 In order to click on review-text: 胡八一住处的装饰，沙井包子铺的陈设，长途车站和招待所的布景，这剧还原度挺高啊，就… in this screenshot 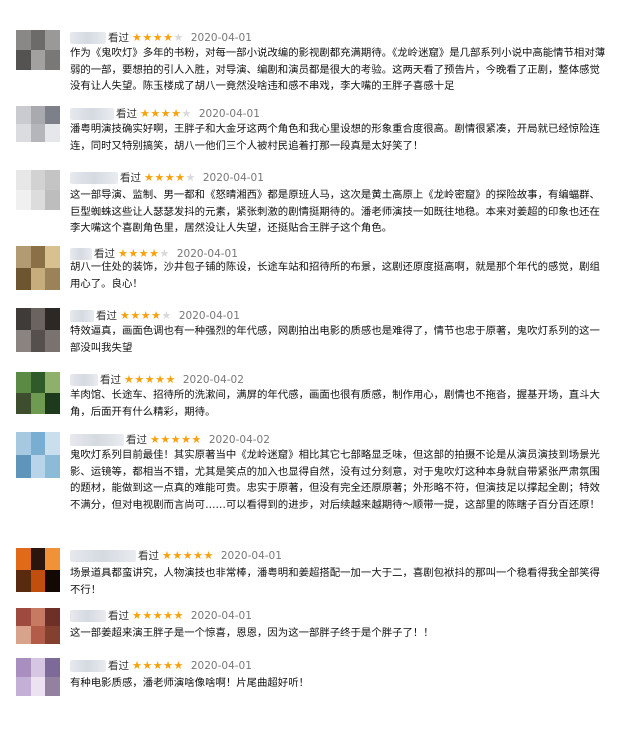, I will do `click(335, 275)`.